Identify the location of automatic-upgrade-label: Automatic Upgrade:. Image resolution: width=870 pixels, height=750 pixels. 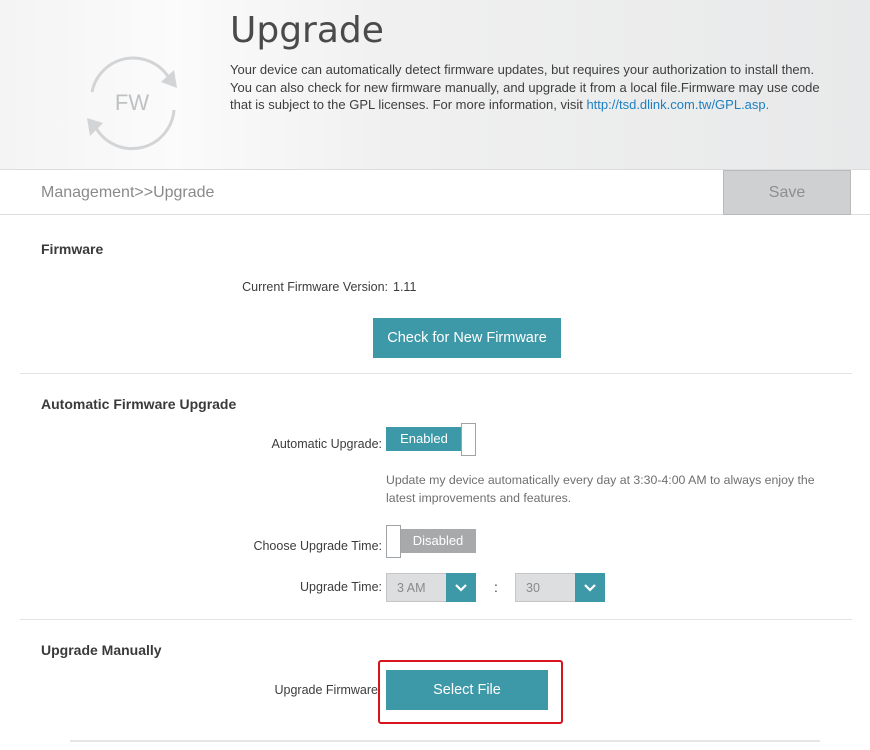
(326, 444).